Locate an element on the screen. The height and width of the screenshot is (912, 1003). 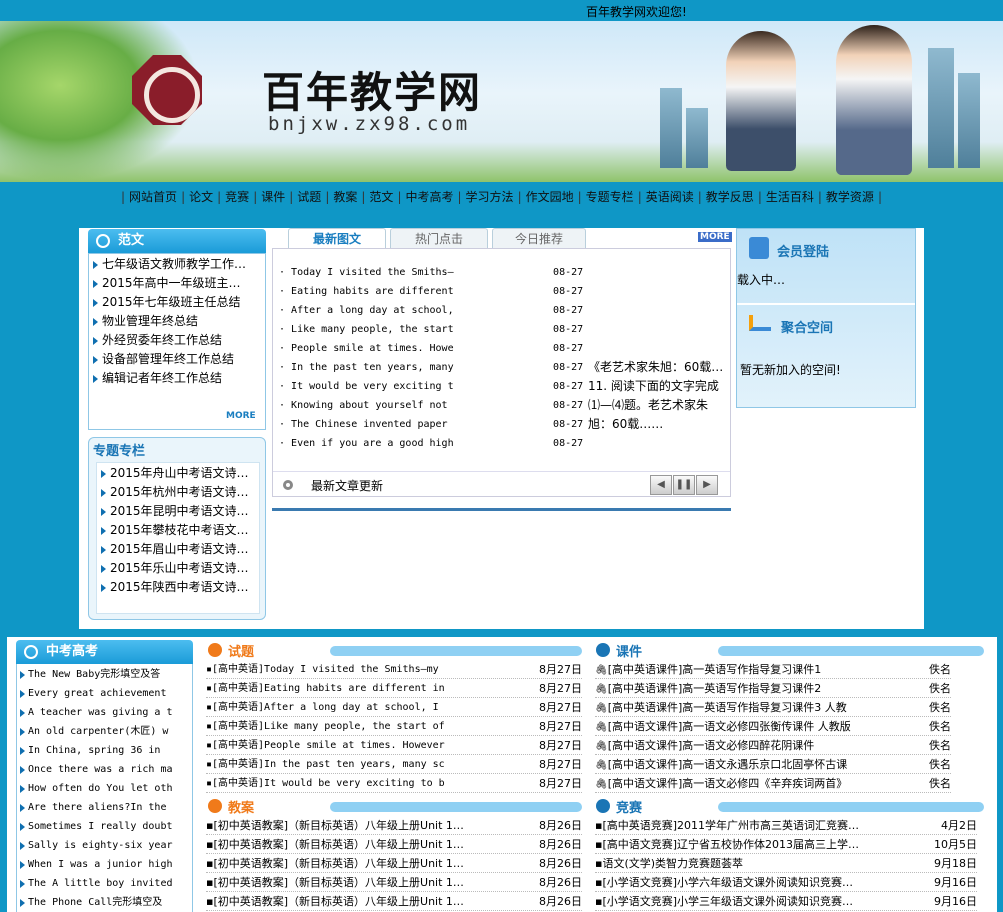
news-row: · People smile at times. Howe 08-27 is located at coordinates (436, 348).